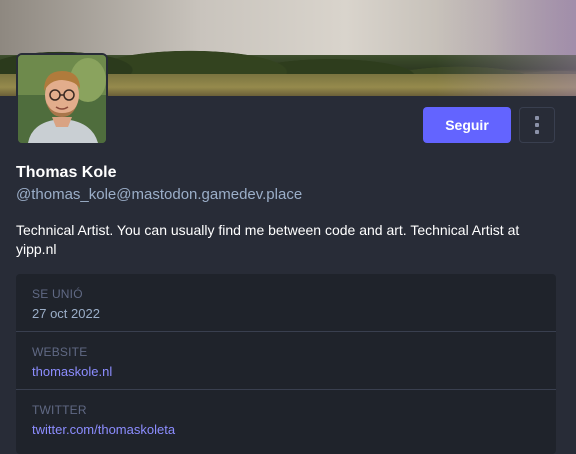  I want to click on field-label: SE UNIÓ, so click(57, 294).